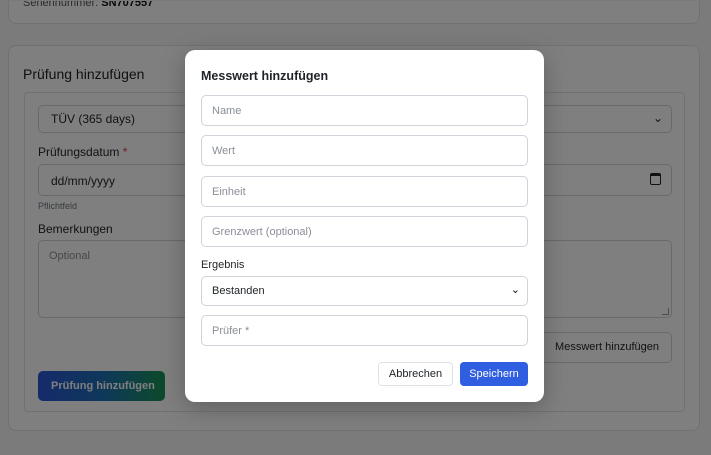  Describe the element at coordinates (238, 291) in the screenshot. I see `result-value: Bestanden` at that location.